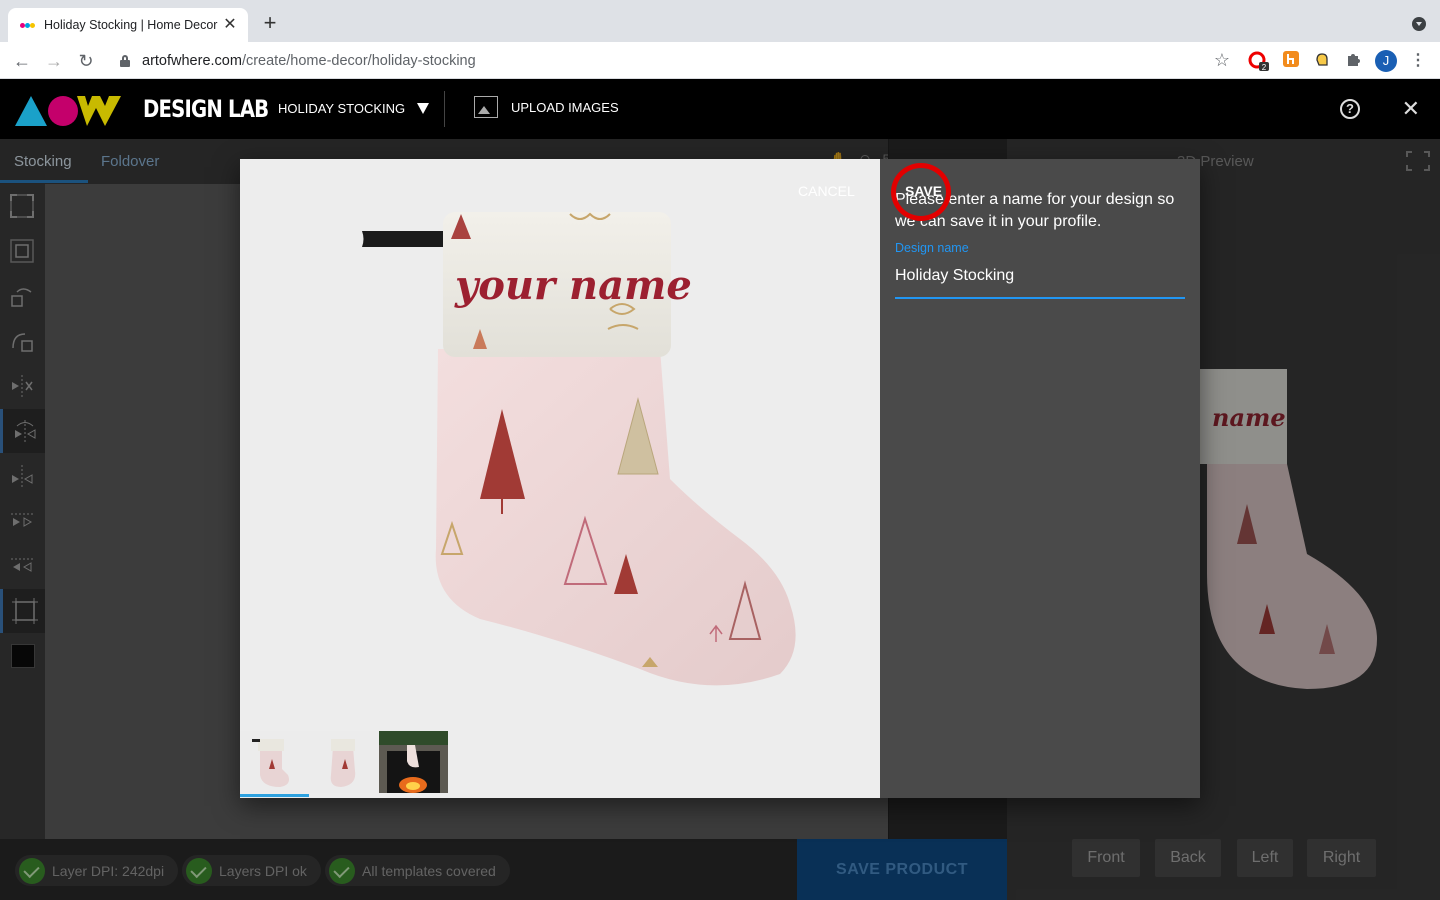 Image resolution: width=1440 pixels, height=900 pixels. What do you see at coordinates (54, 61) in the screenshot?
I see `forward-icon: →` at bounding box center [54, 61].